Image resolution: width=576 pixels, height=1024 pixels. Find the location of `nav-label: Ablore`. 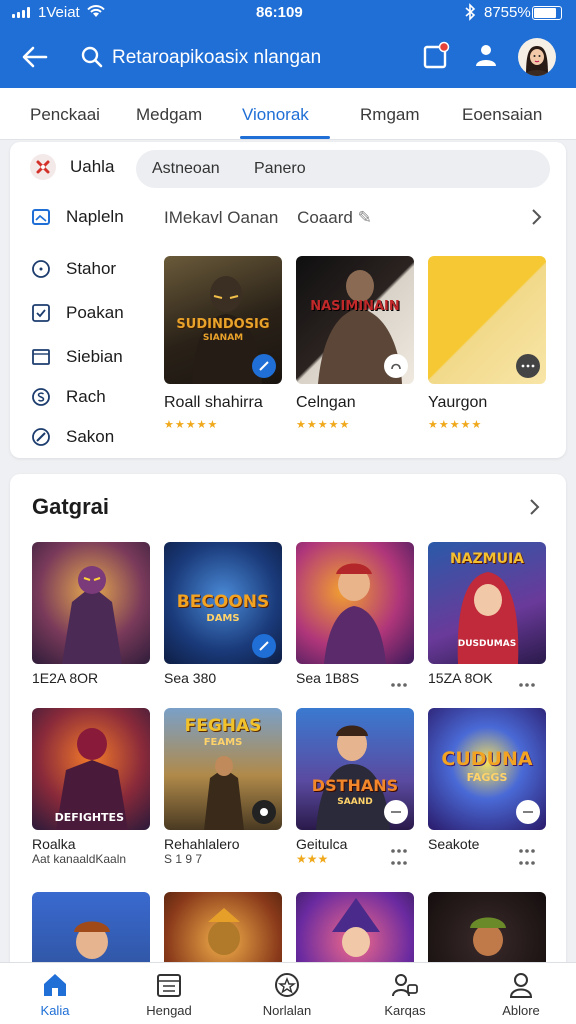

nav-label: Ablore is located at coordinates (521, 1010).